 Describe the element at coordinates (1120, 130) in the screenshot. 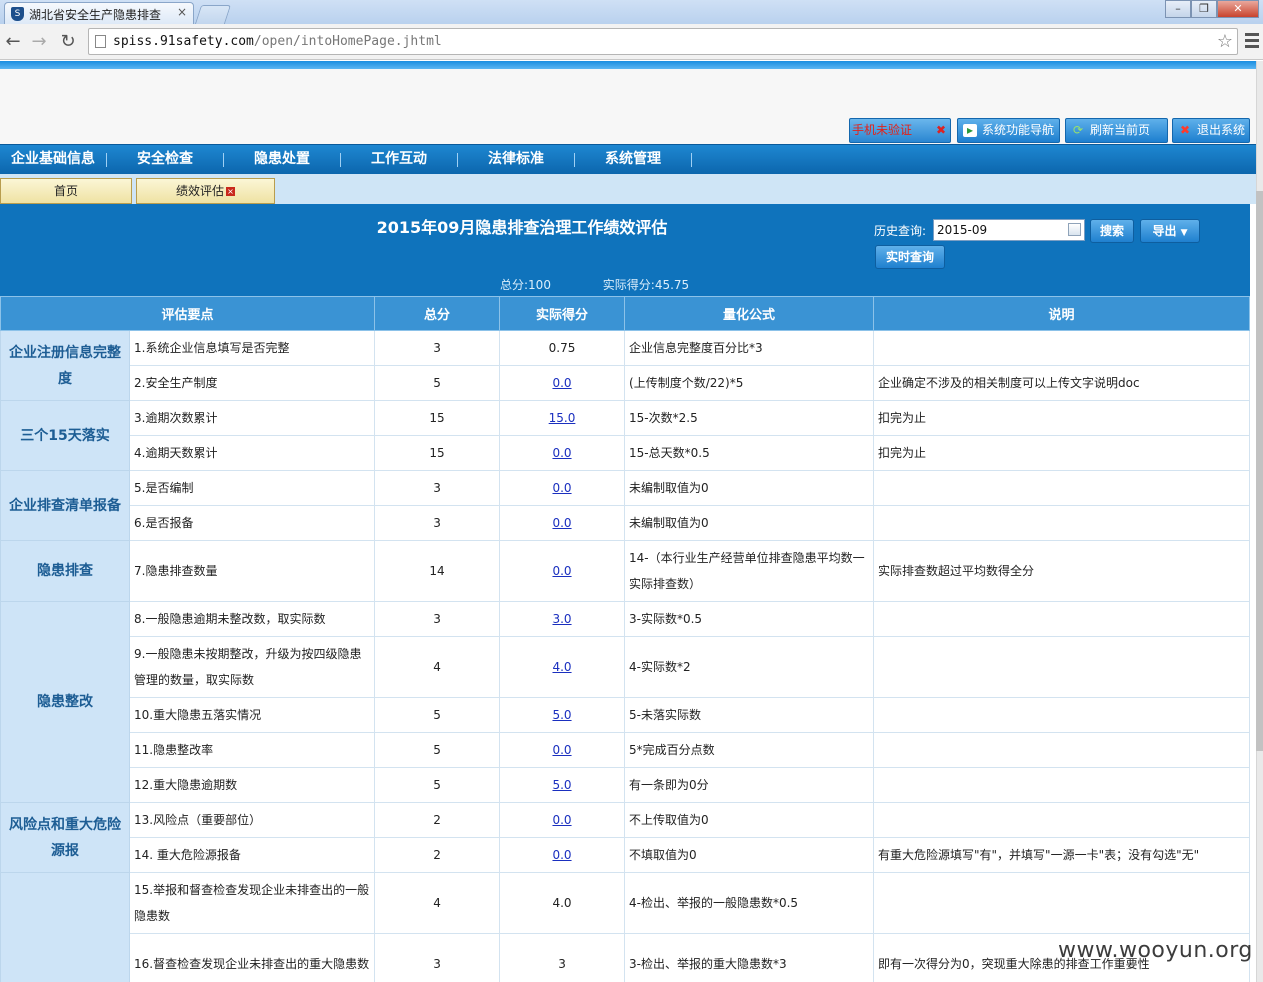

I see `refresh-page-label: 刷新当前页` at that location.